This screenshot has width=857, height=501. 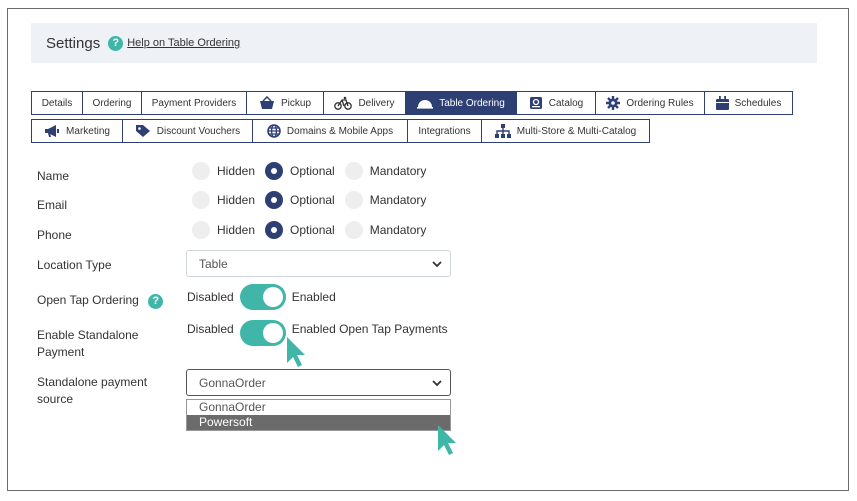 What do you see at coordinates (88, 343) in the screenshot?
I see `standalone-payment-label: Enable Standalone Payment` at bounding box center [88, 343].